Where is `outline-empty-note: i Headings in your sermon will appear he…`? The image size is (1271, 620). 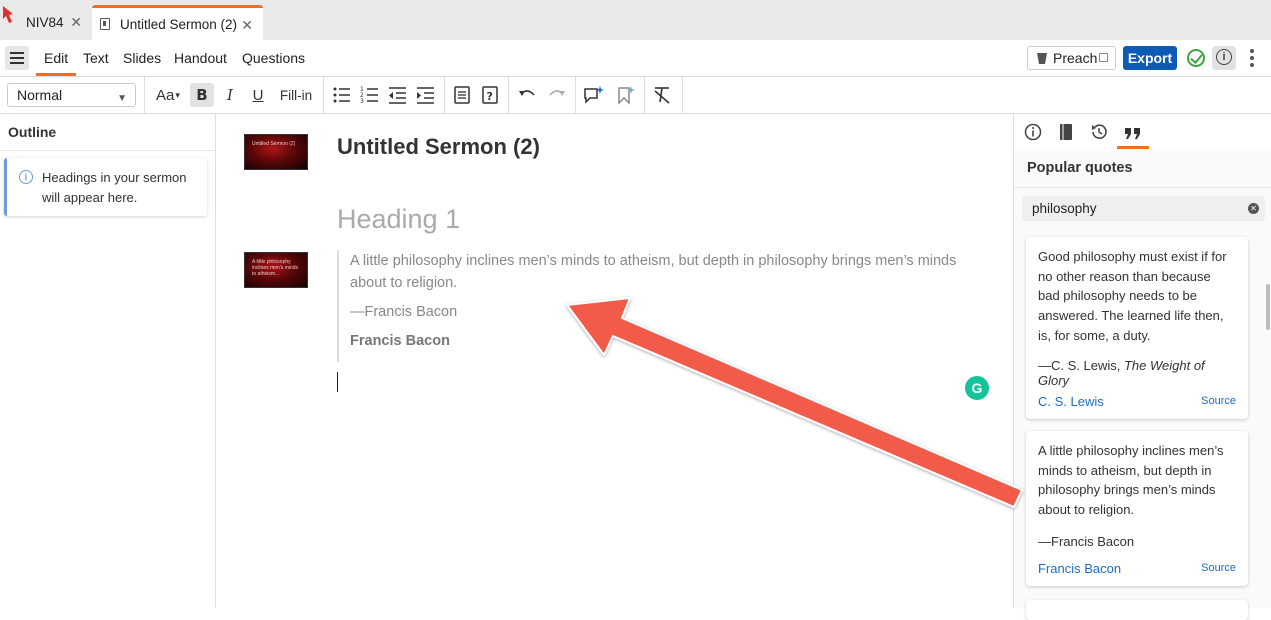
outline-empty-note: i Headings in your sermon will appear he… is located at coordinates (105, 187).